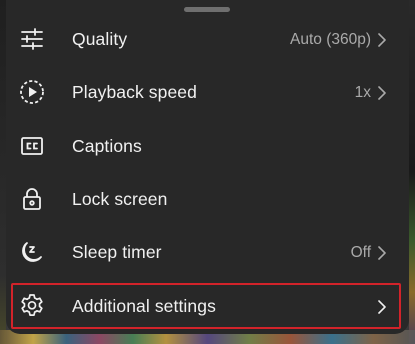  What do you see at coordinates (412, 172) in the screenshot?
I see `video-background-right-edge` at bounding box center [412, 172].